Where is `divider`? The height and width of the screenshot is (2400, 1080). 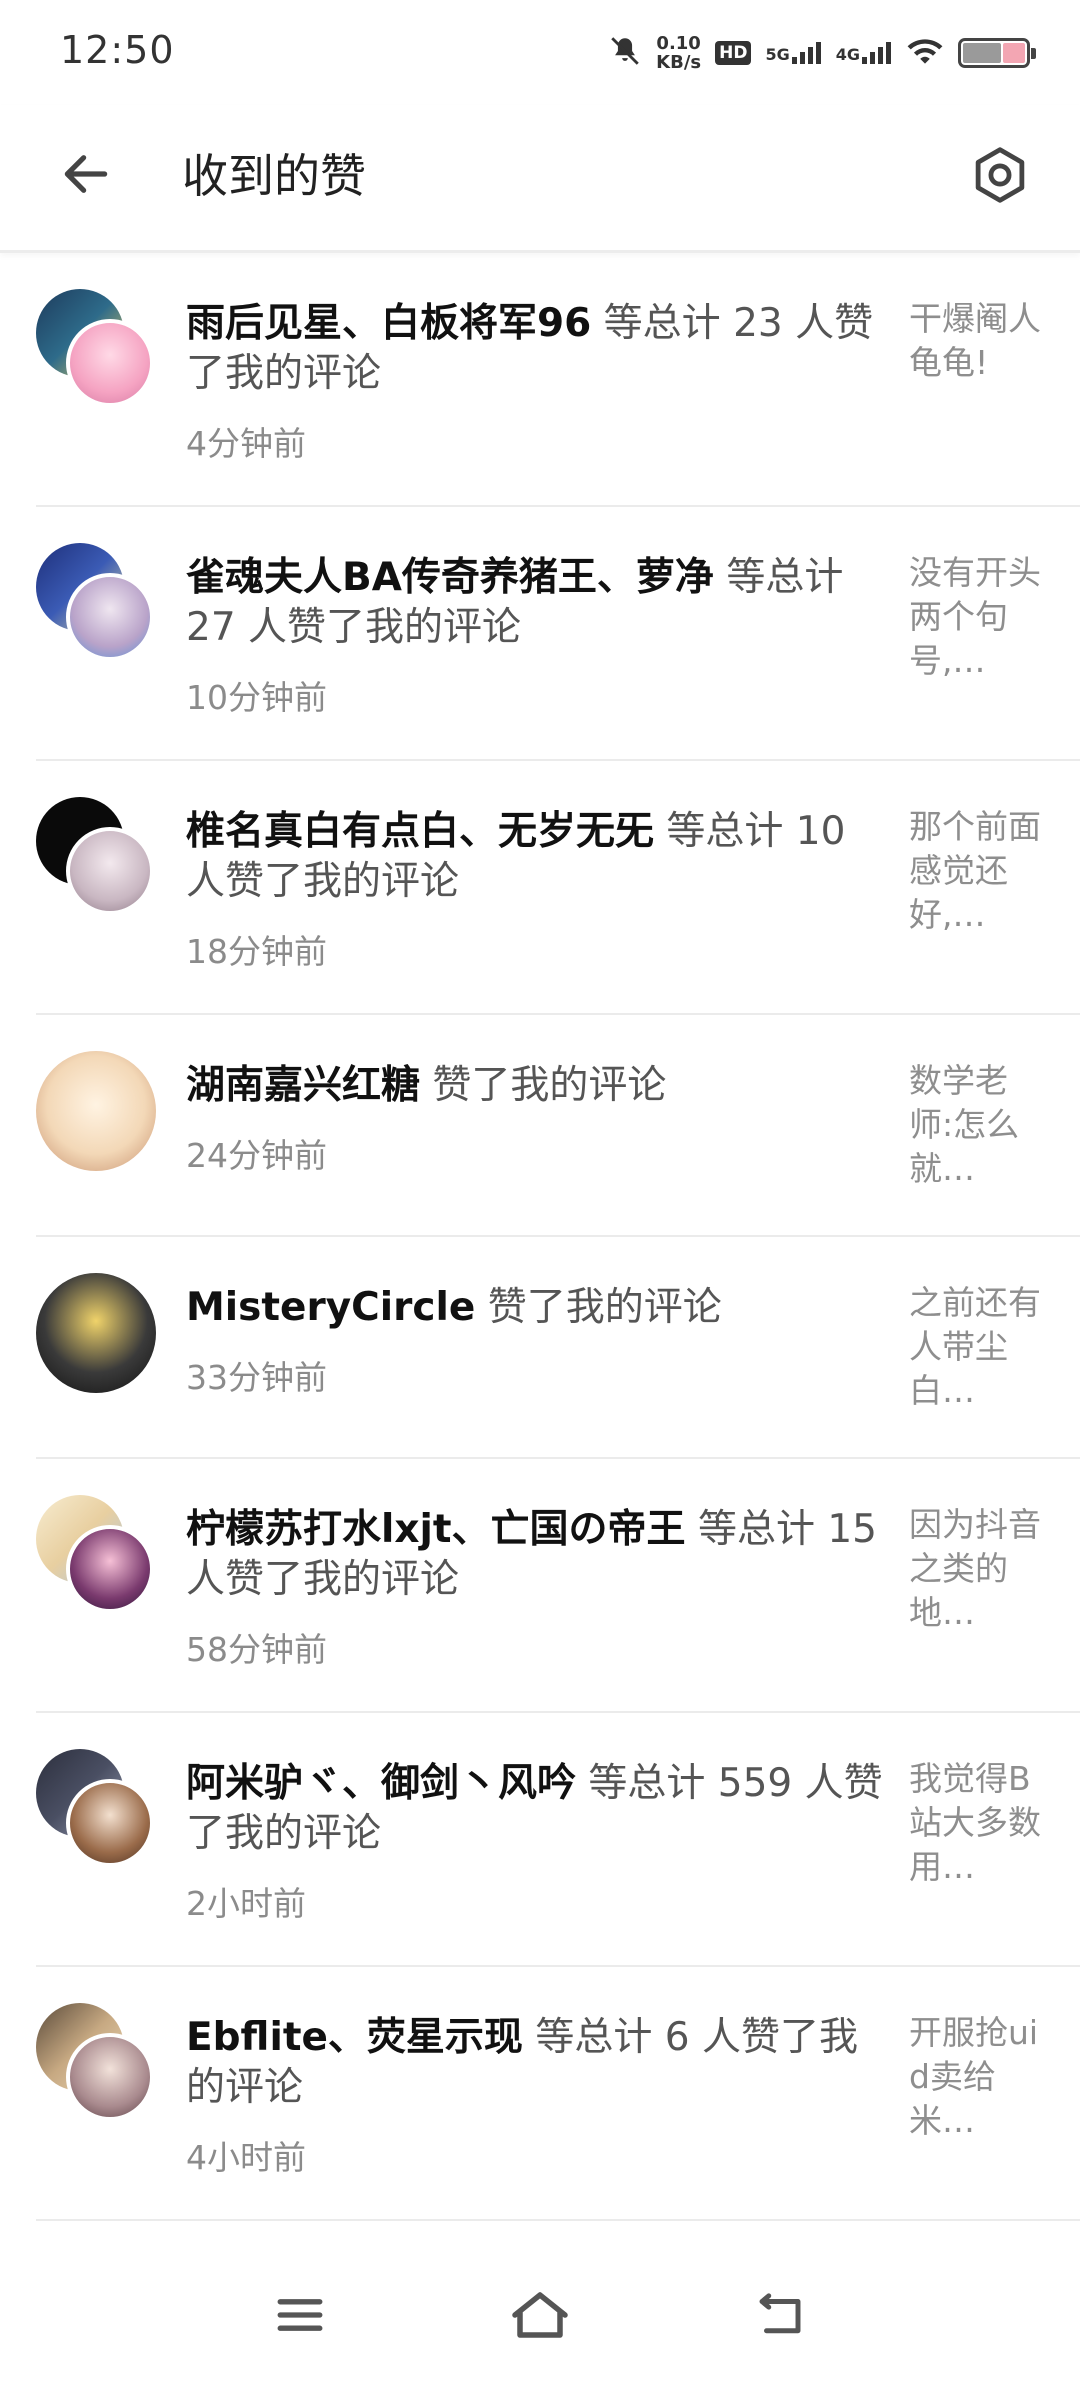
divider is located at coordinates (558, 2220).